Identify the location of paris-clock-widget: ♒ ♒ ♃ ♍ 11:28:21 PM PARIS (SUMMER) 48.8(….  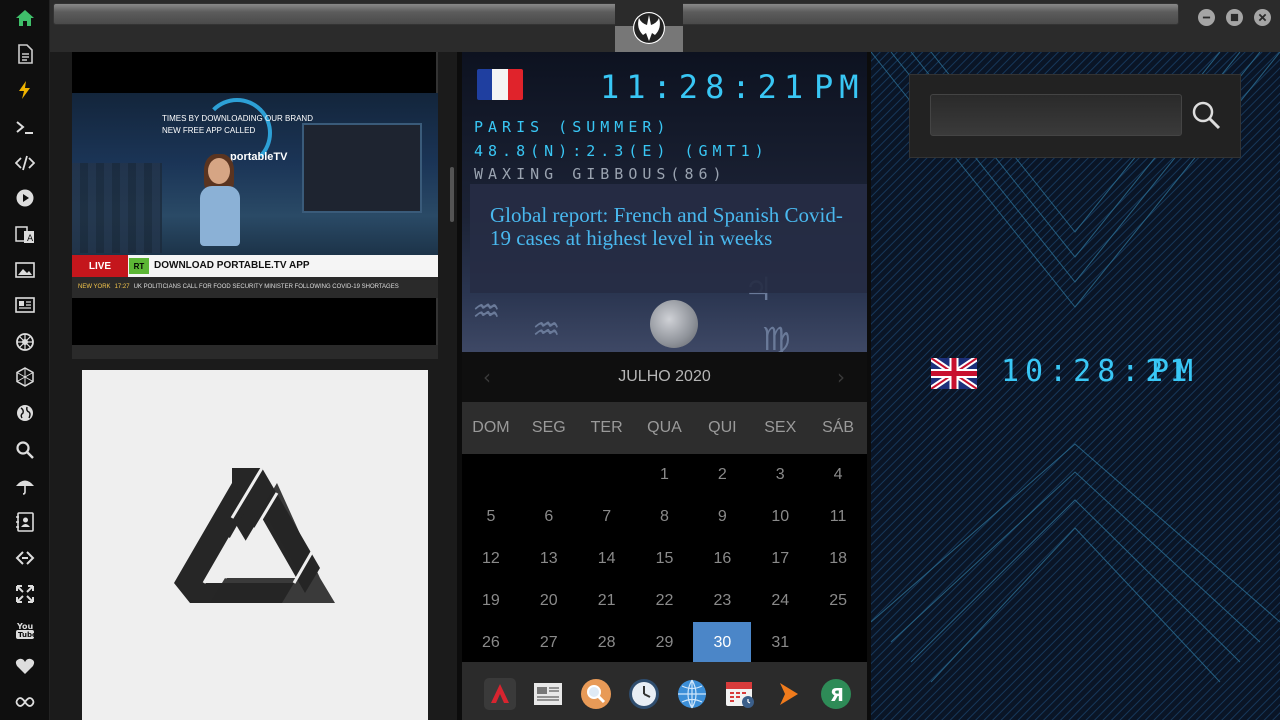
(664, 202).